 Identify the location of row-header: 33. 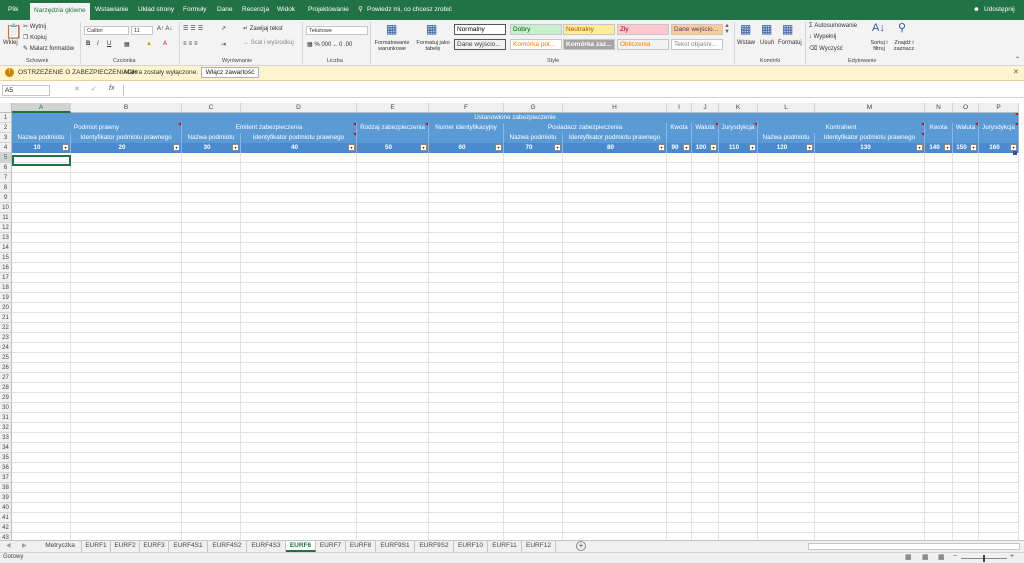
(6, 438).